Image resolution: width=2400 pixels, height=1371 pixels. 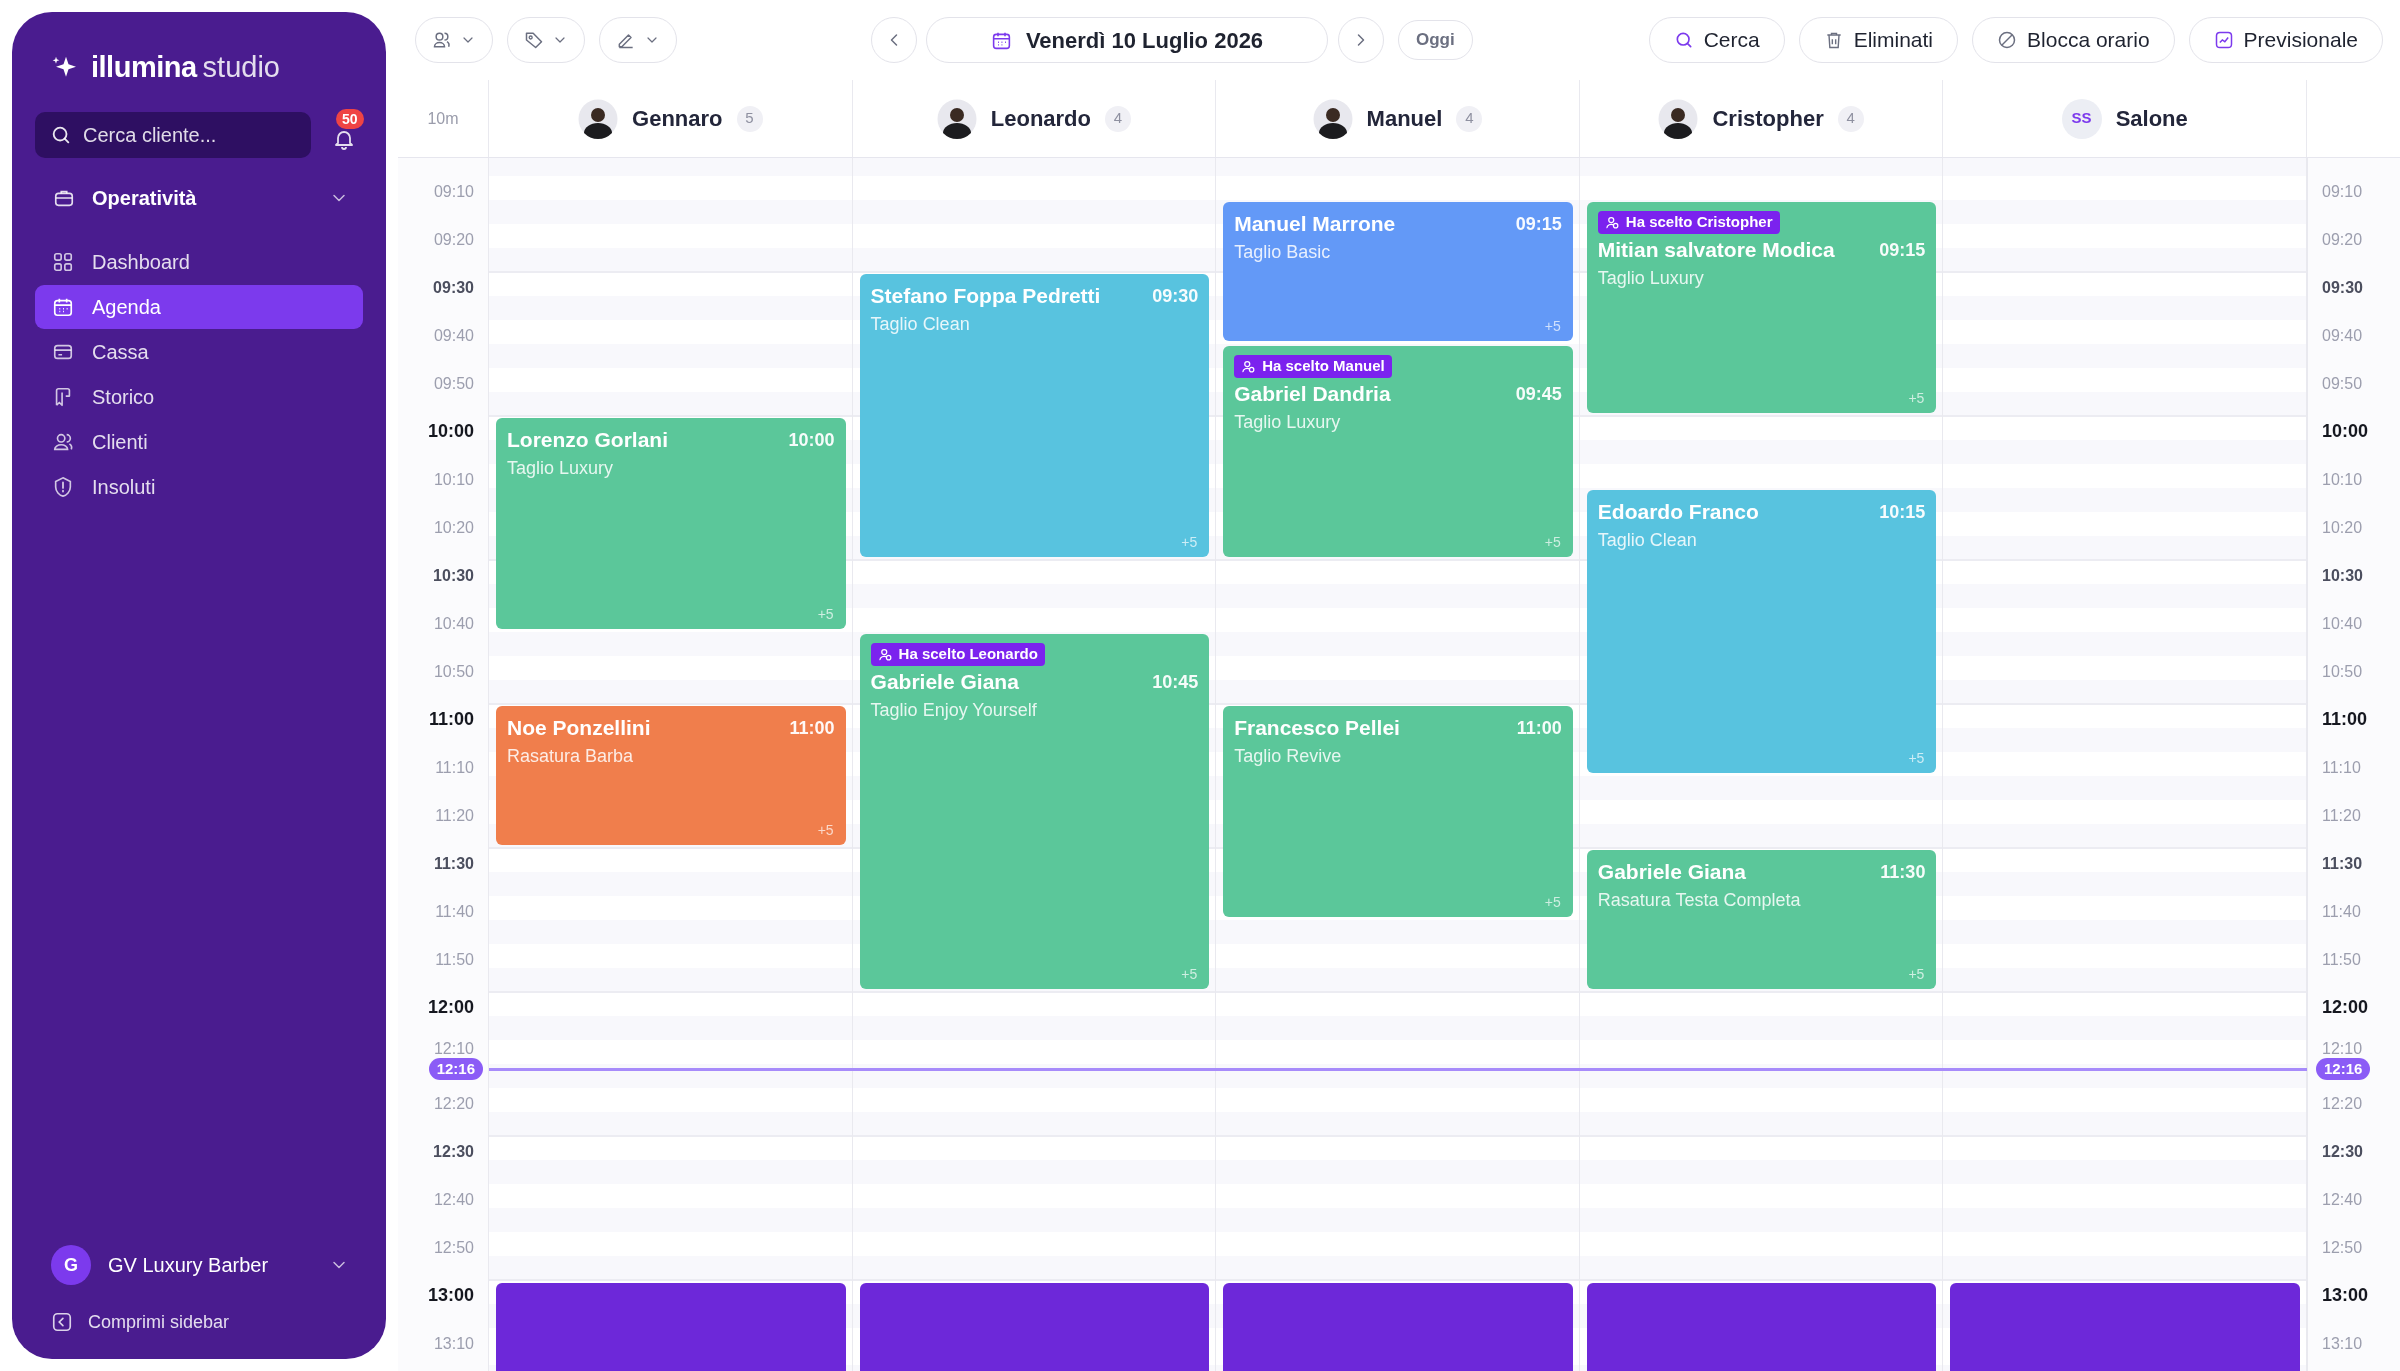 I want to click on user-icon, so click(x=885, y=654).